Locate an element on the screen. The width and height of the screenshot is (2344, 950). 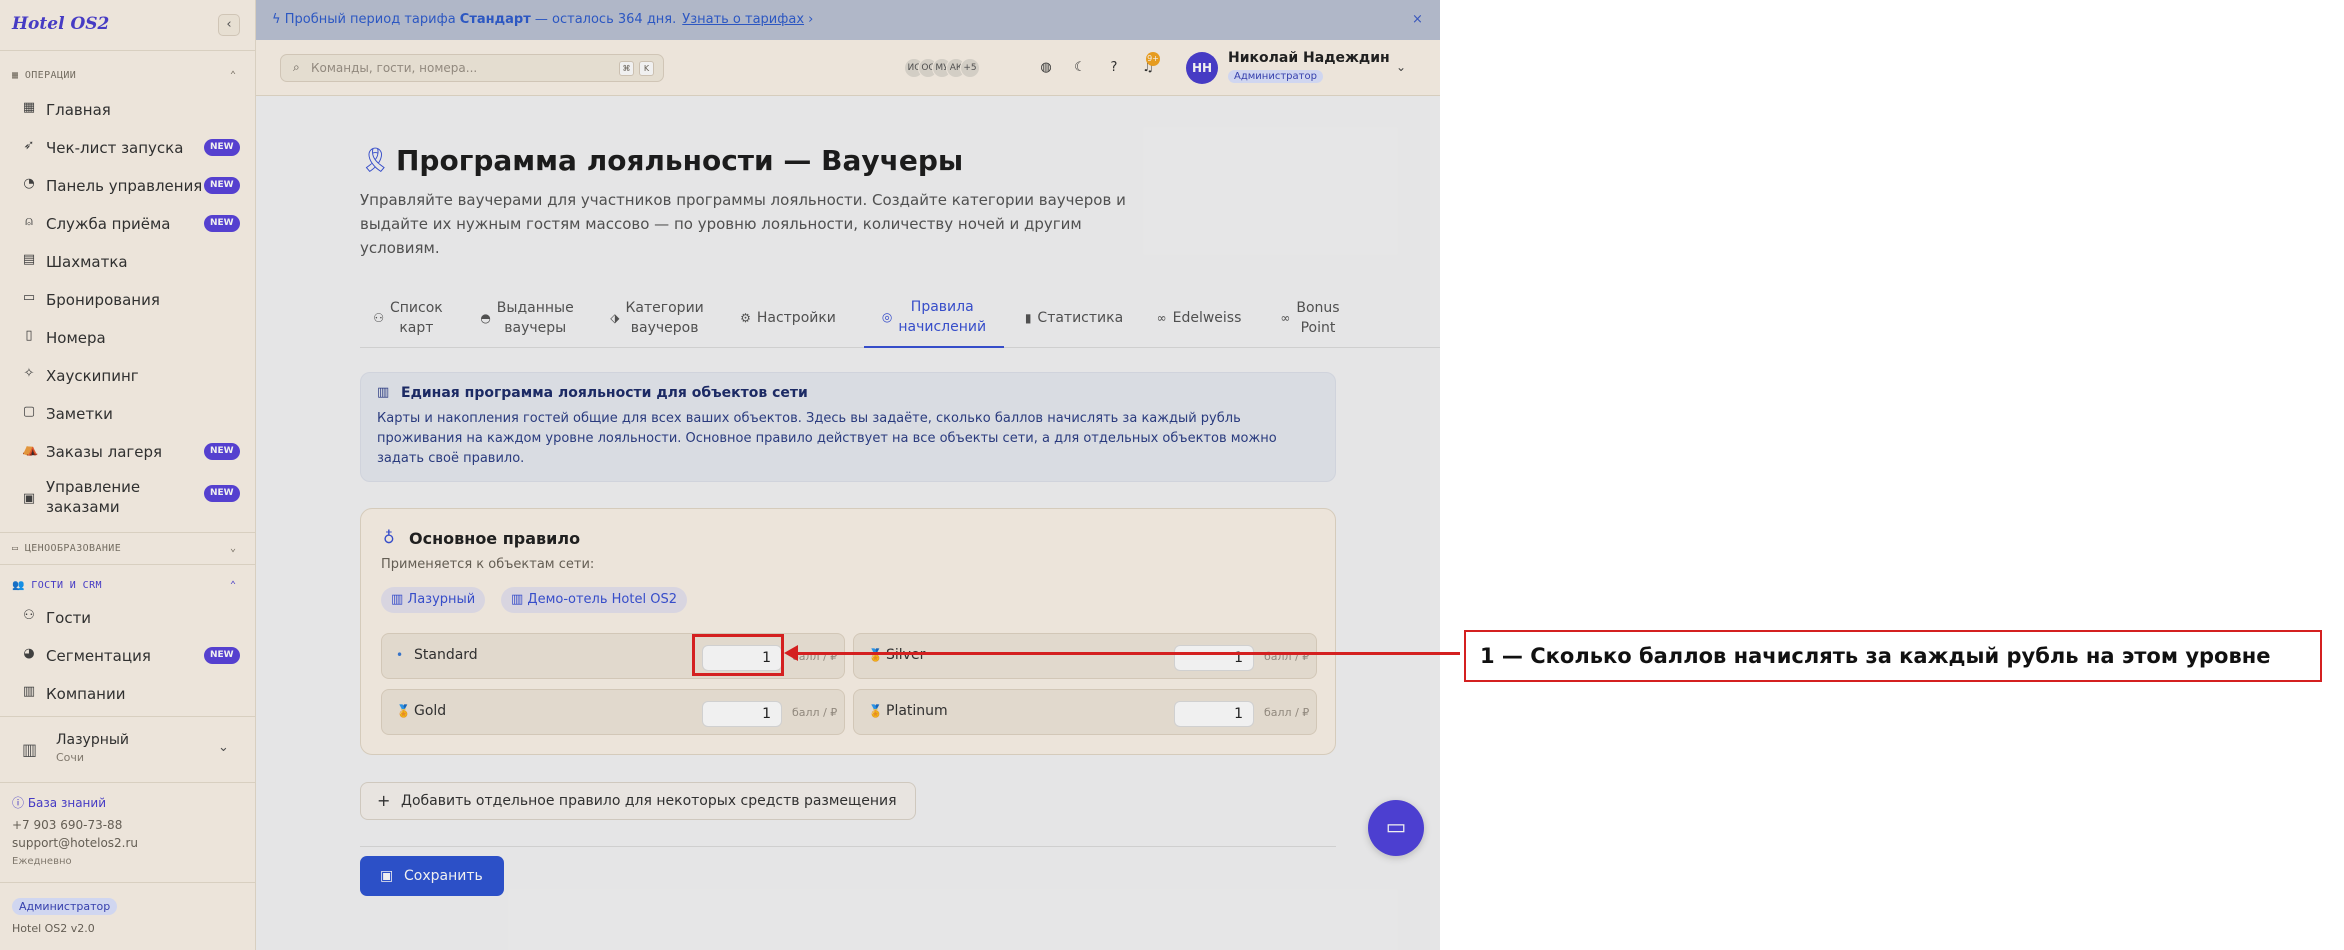
sidebar-item-front-desk: ⍝ Служба приёма NEW is located at coordinates (127, 224).